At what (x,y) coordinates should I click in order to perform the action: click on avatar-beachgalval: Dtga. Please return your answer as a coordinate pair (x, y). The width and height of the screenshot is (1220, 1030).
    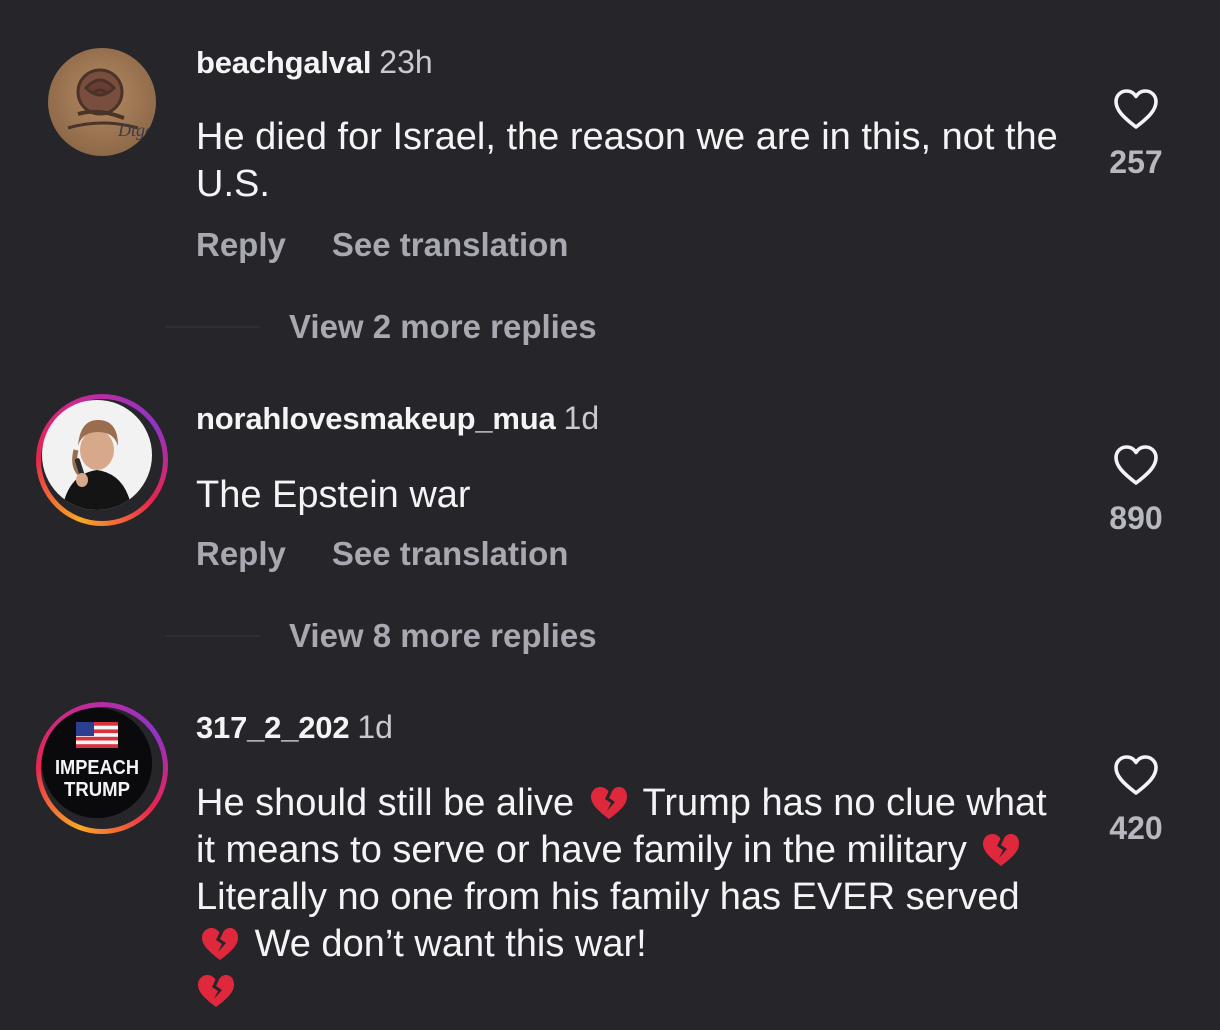
    Looking at the image, I should click on (102, 102).